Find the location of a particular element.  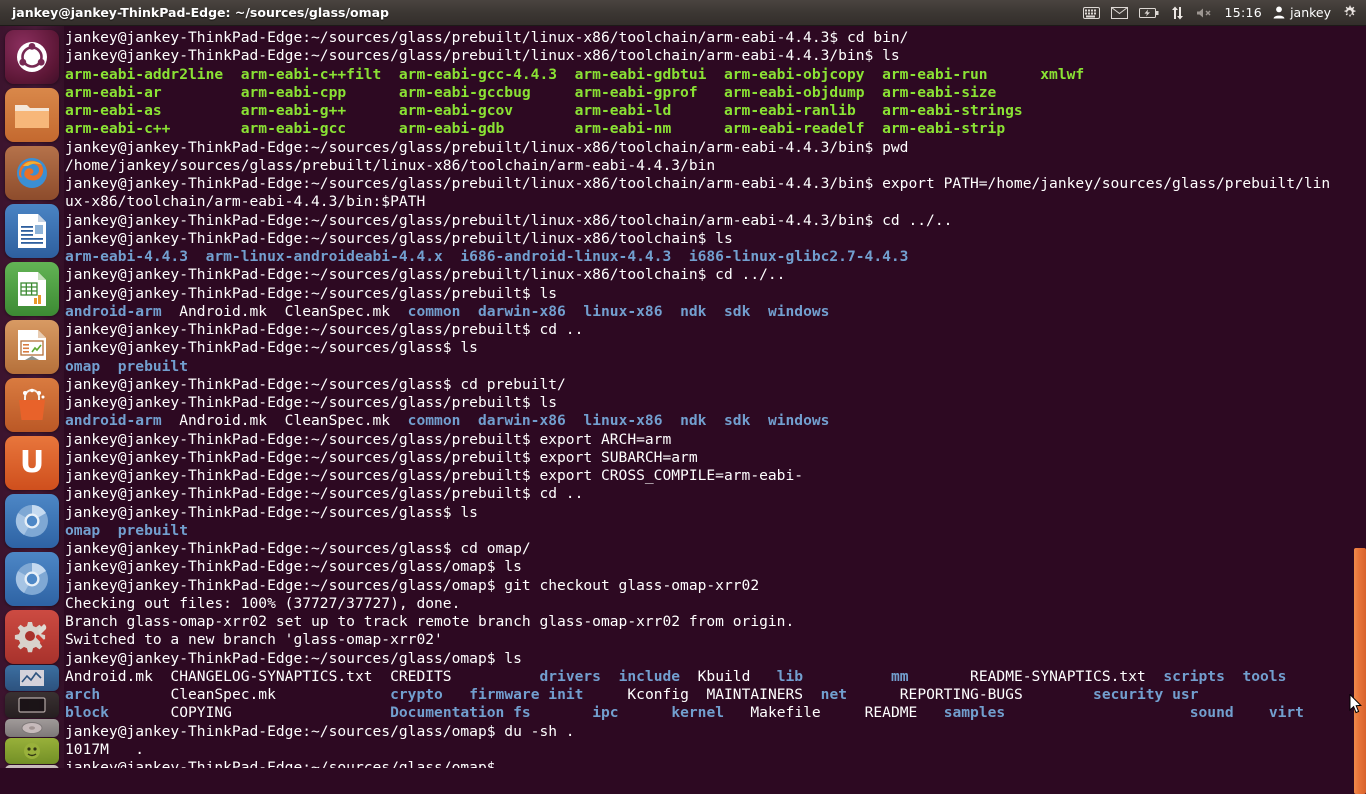

launcher-item-libreoffice-calc is located at coordinates (32, 289).